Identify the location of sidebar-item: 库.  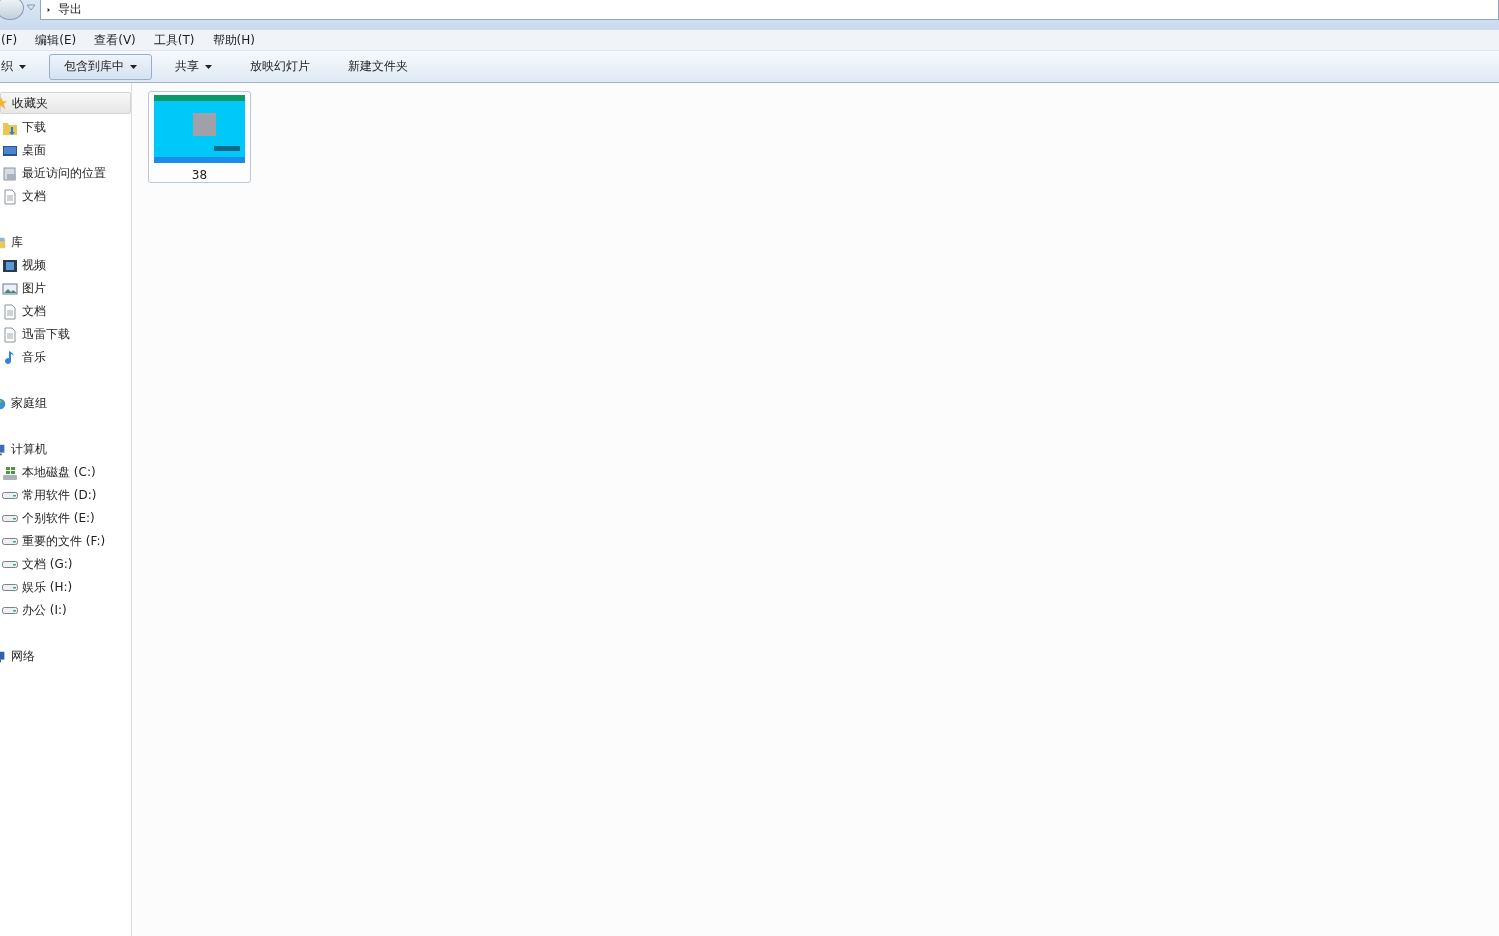
(64, 242).